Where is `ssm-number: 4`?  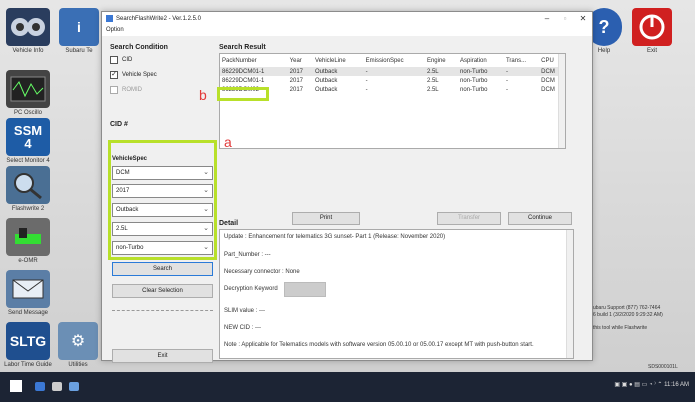
ssm-number: 4 is located at coordinates (28, 143).